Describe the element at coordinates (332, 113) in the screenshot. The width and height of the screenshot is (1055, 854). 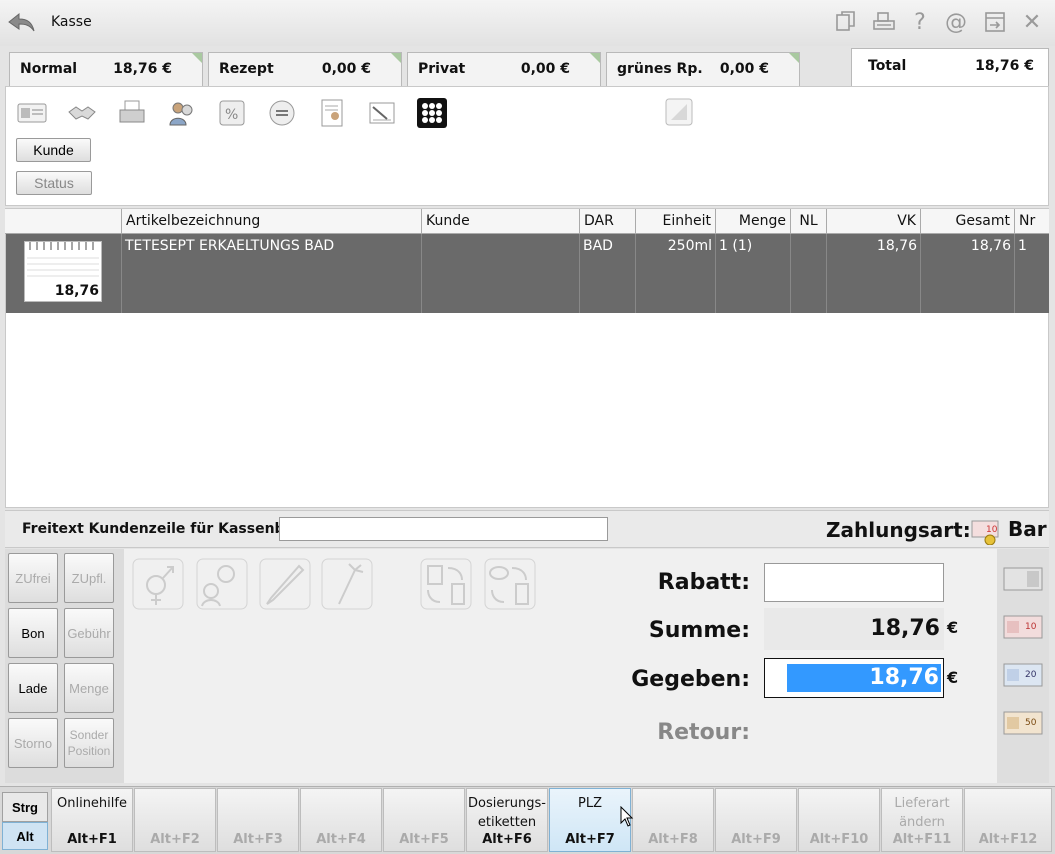
I see `contact-sheet-icon` at that location.